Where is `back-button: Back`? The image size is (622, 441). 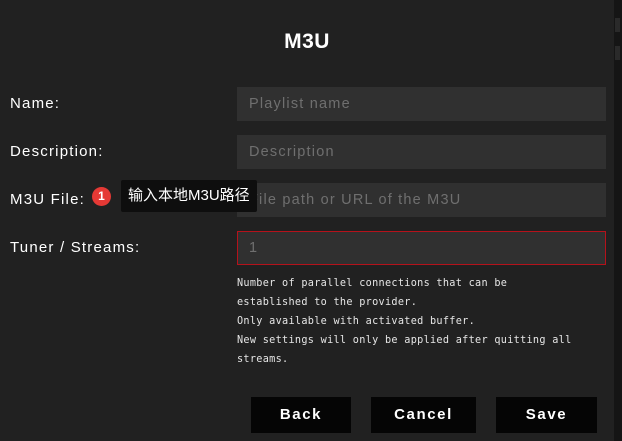 back-button: Back is located at coordinates (301, 415).